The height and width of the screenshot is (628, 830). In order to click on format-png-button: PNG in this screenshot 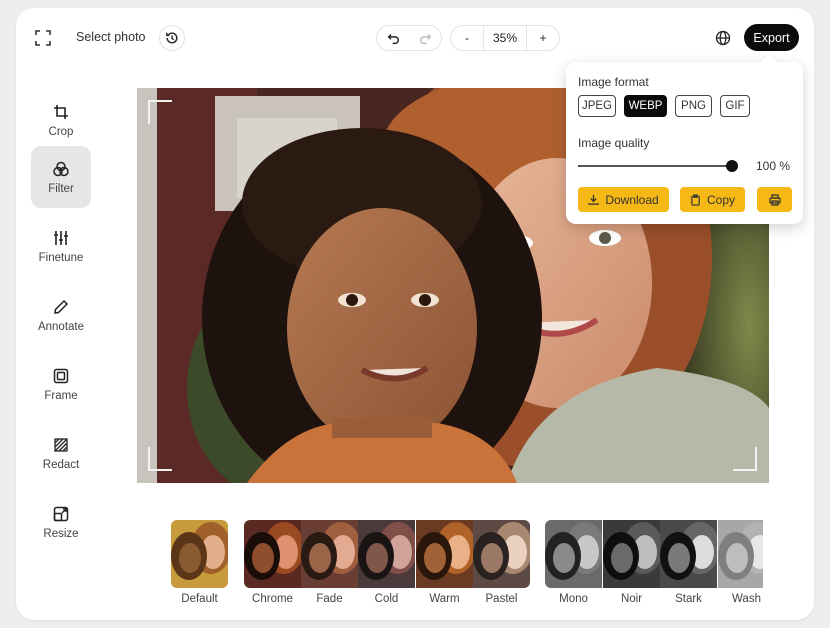, I will do `click(693, 106)`.